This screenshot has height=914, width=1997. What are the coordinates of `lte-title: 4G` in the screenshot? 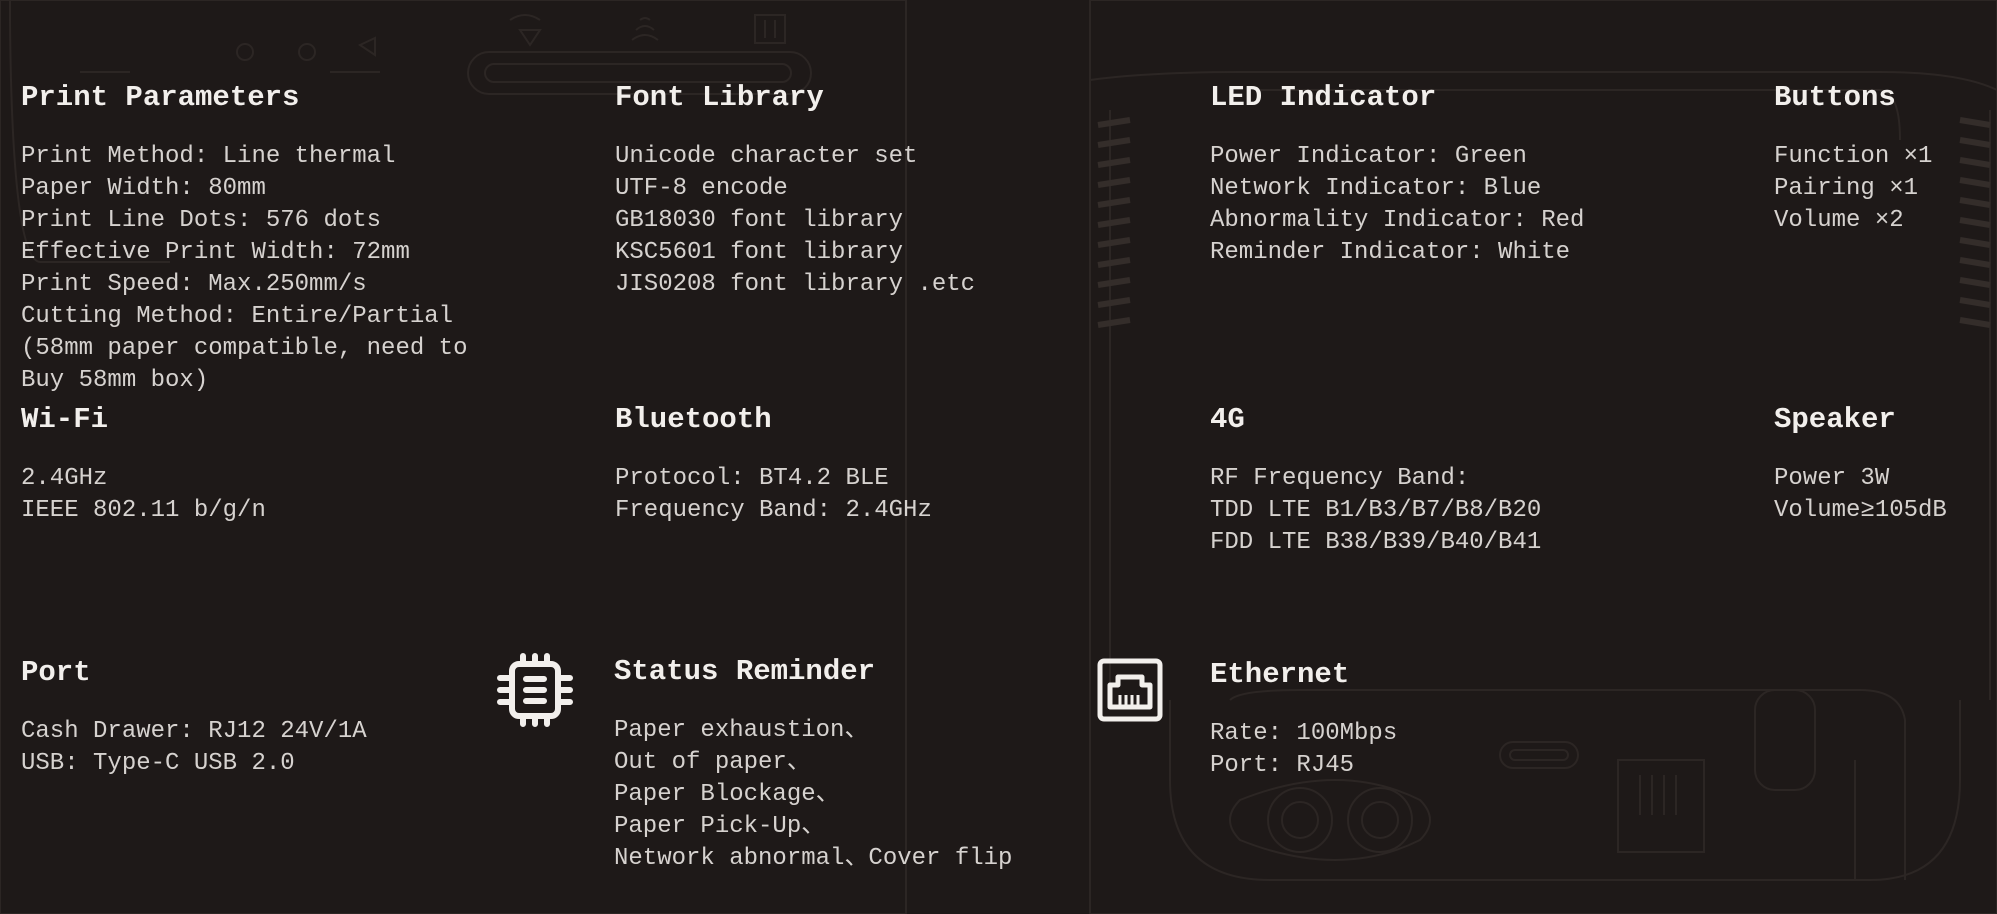 It's located at (1227, 419).